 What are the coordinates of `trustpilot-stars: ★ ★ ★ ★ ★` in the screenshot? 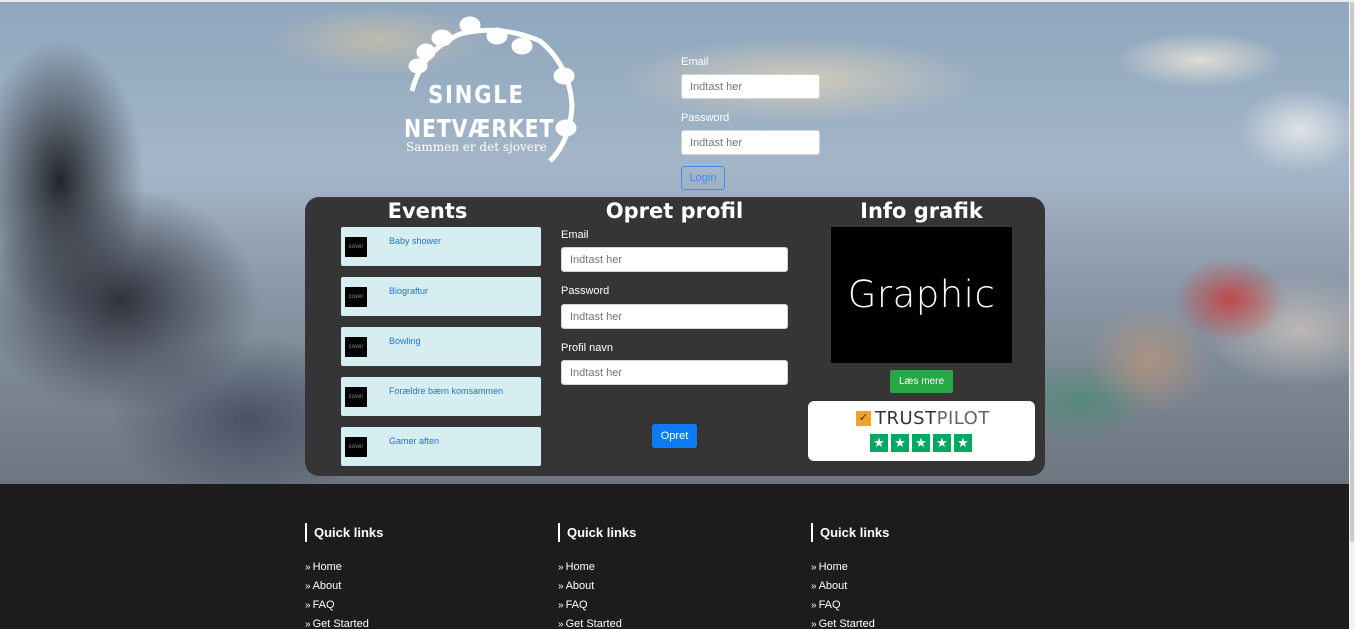 It's located at (921, 443).